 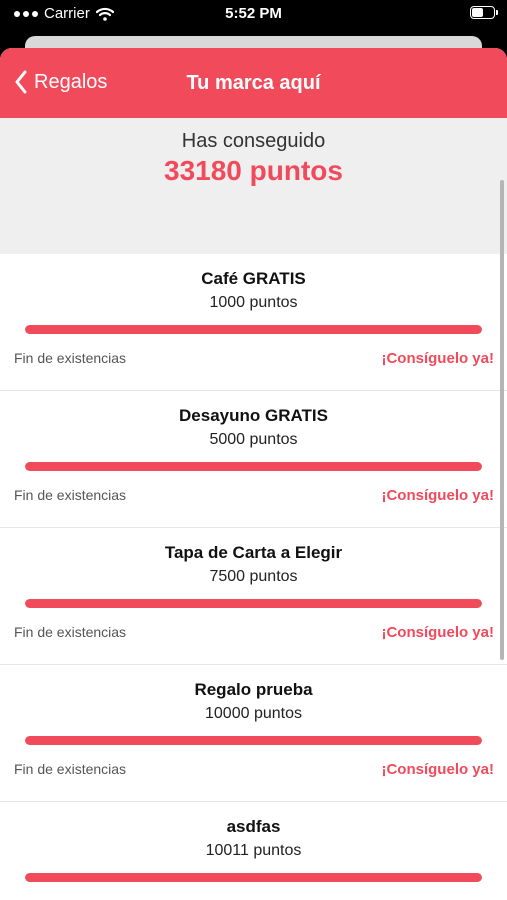 I want to click on reward-points: 7500 puntos, so click(x=253, y=576).